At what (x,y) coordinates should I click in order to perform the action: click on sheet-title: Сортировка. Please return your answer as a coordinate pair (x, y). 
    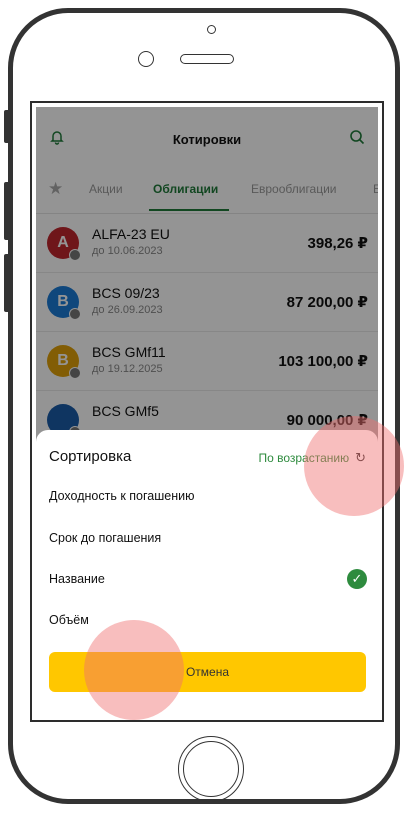
    Looking at the image, I should click on (90, 456).